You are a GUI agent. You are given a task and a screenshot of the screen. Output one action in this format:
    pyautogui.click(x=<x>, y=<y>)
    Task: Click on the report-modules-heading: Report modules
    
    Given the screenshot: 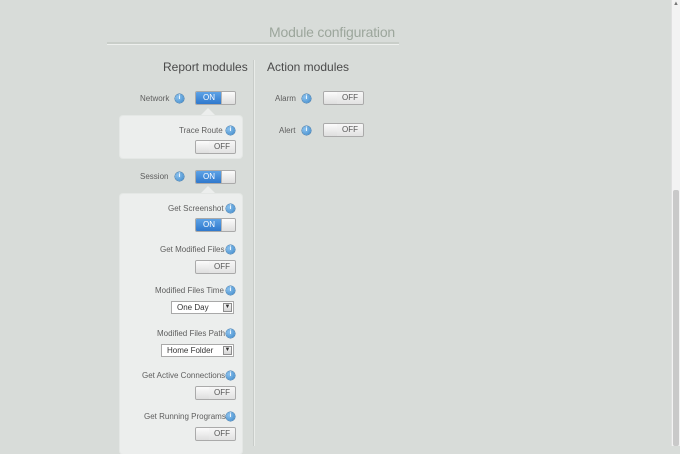 What is the action you would take?
    pyautogui.click(x=205, y=67)
    